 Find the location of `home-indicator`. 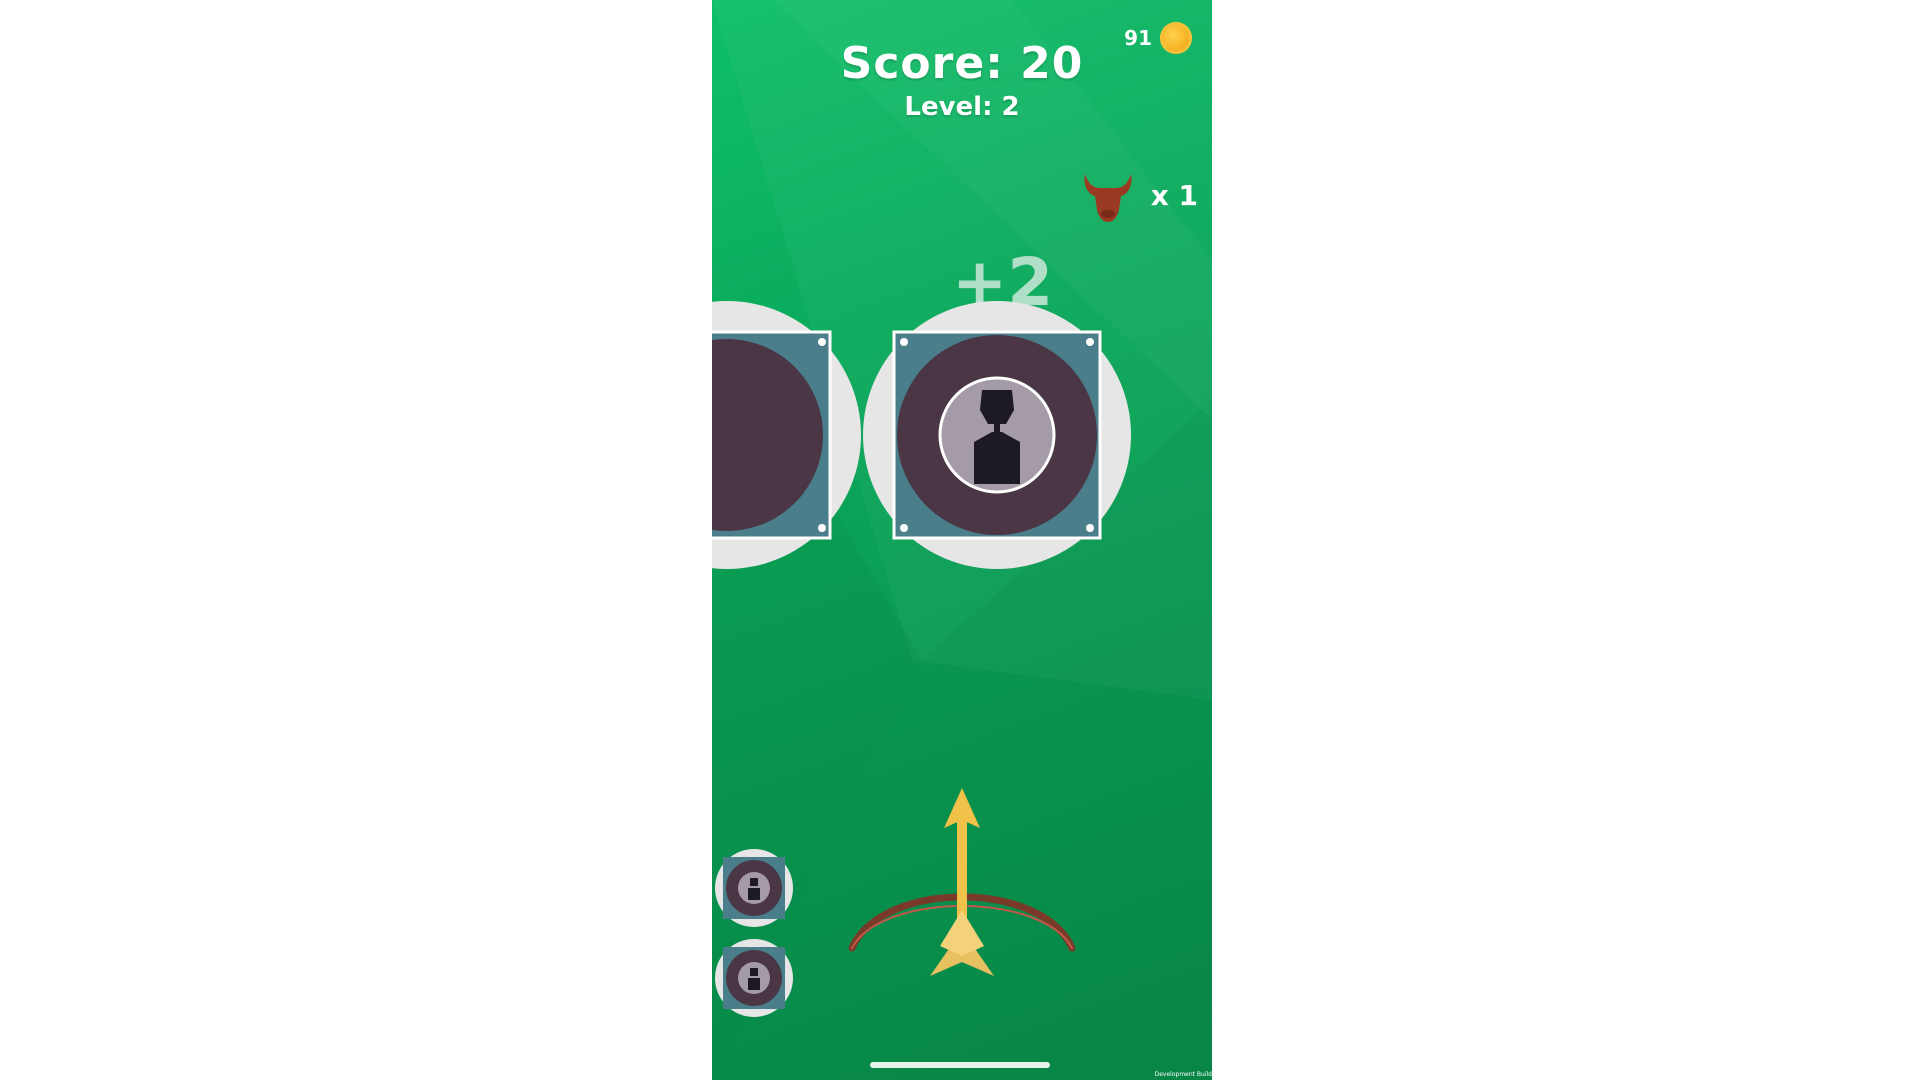

home-indicator is located at coordinates (960, 1065).